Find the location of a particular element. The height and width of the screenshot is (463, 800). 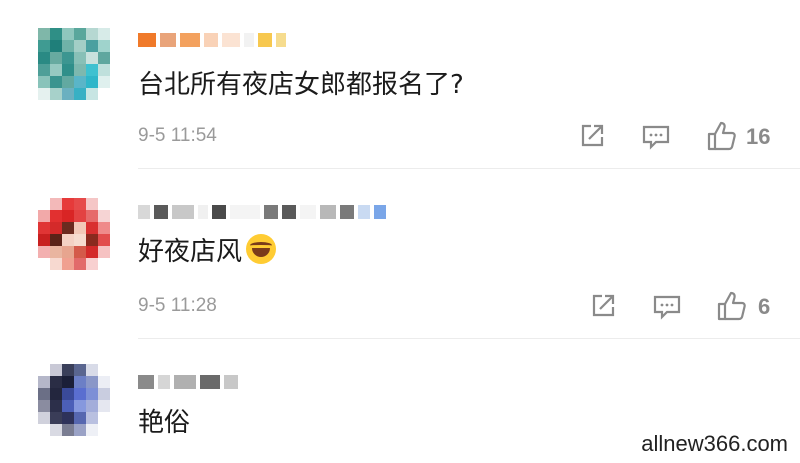

like-count: 6 is located at coordinates (764, 306).